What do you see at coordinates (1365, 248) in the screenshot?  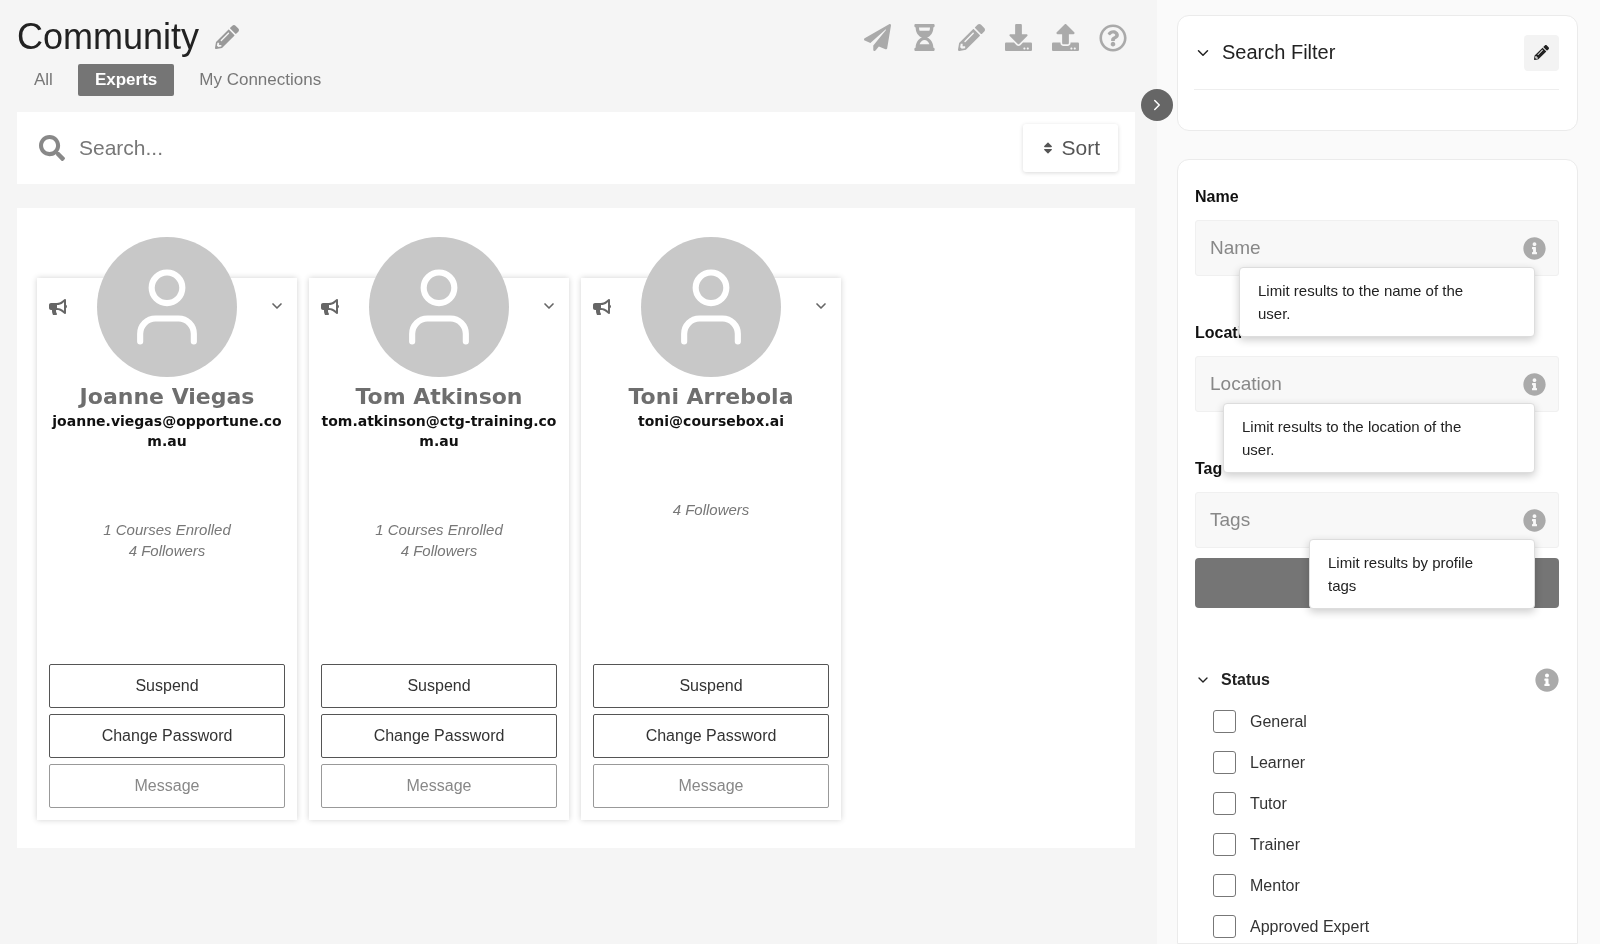 I see `text-input: Name` at bounding box center [1365, 248].